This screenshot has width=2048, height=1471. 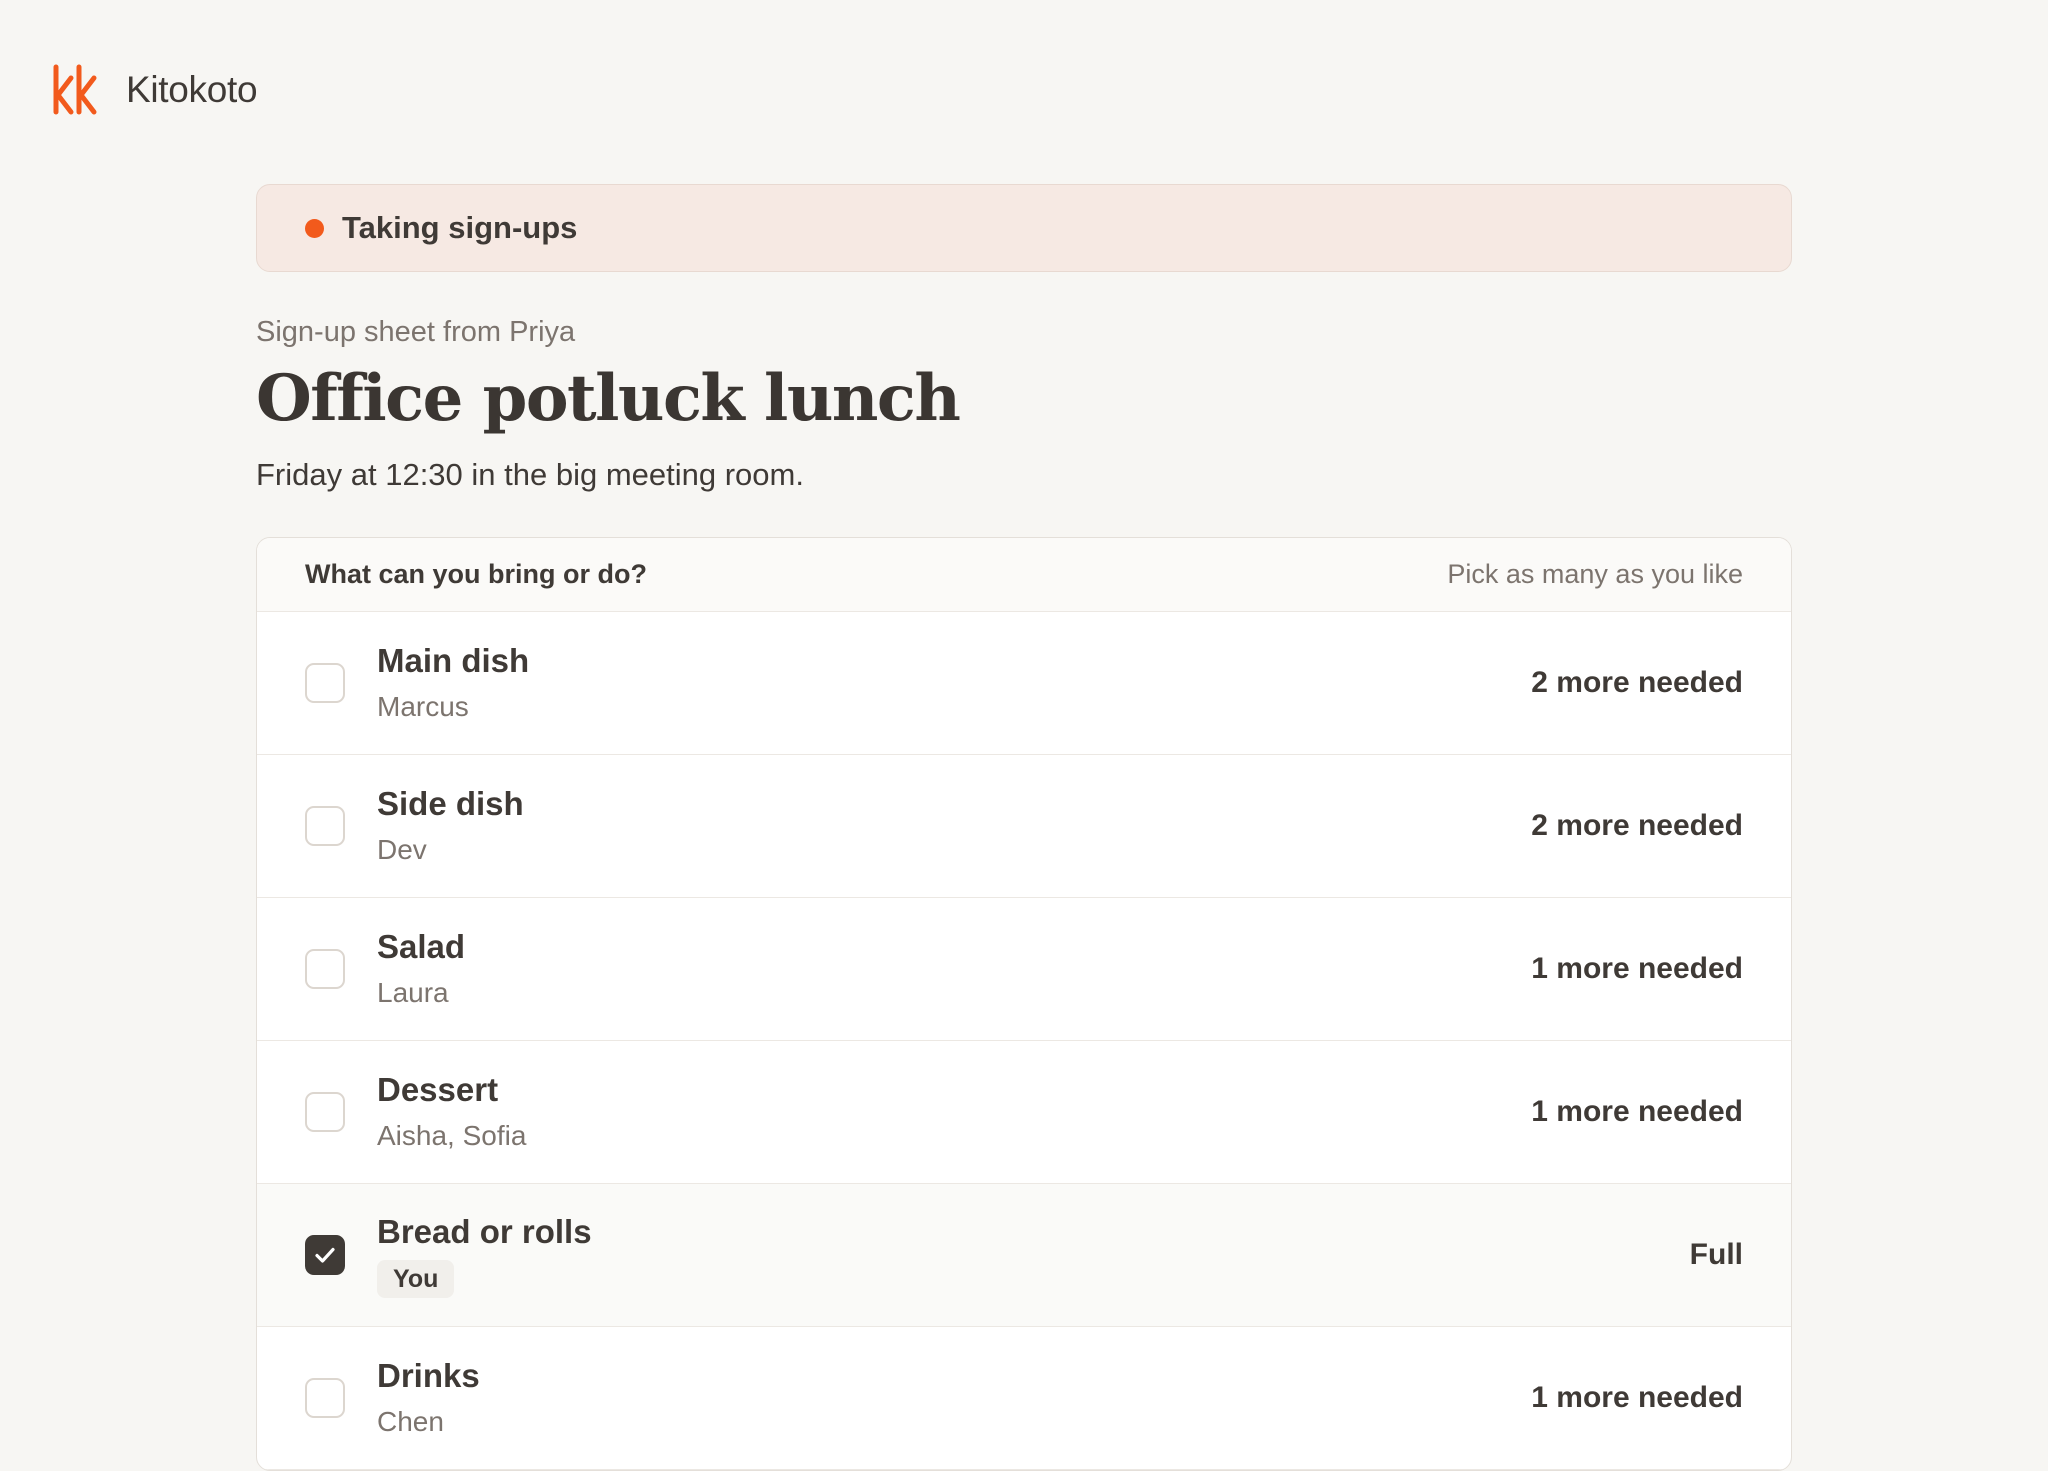 I want to click on item-name: Main dish, so click(x=453, y=660).